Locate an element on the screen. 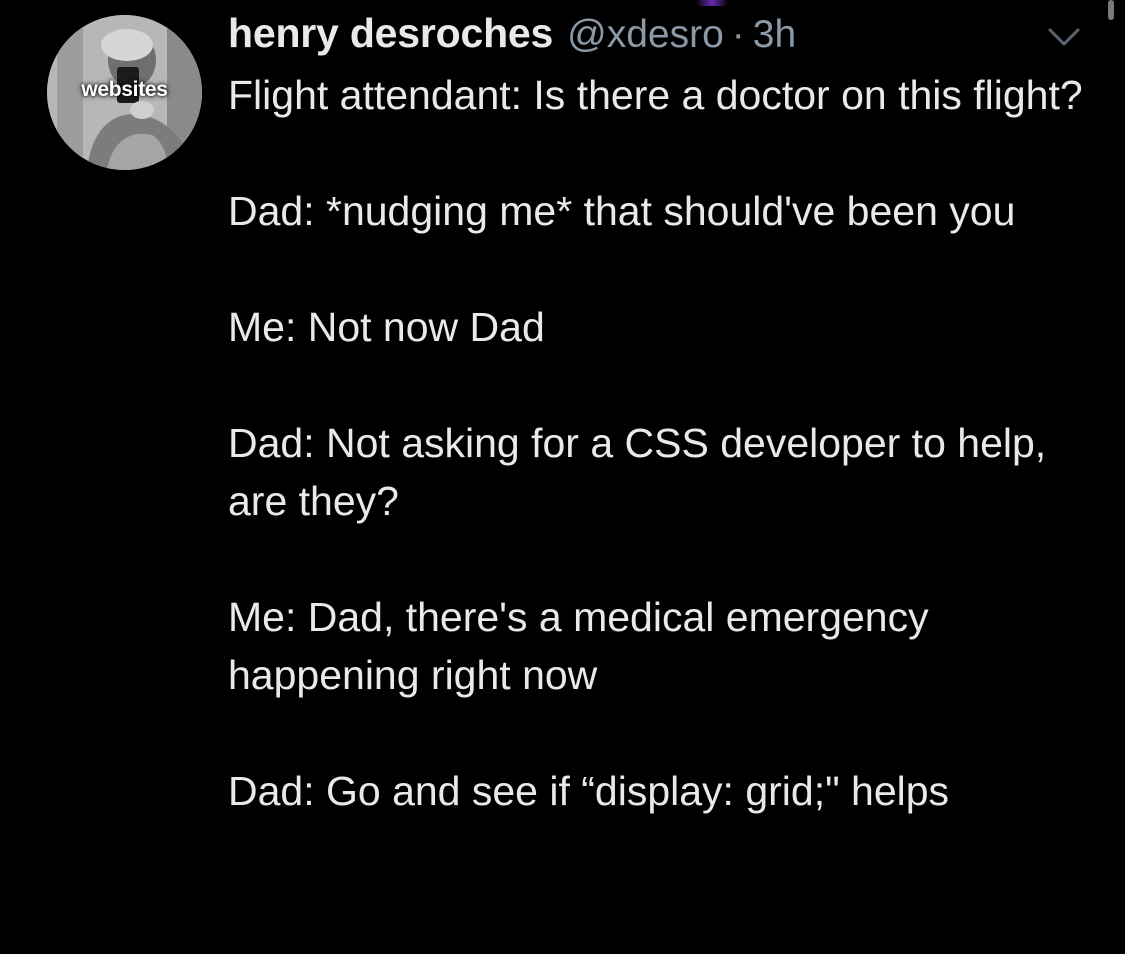 This screenshot has height=954, width=1125. top-accent-glow is located at coordinates (712, 3).